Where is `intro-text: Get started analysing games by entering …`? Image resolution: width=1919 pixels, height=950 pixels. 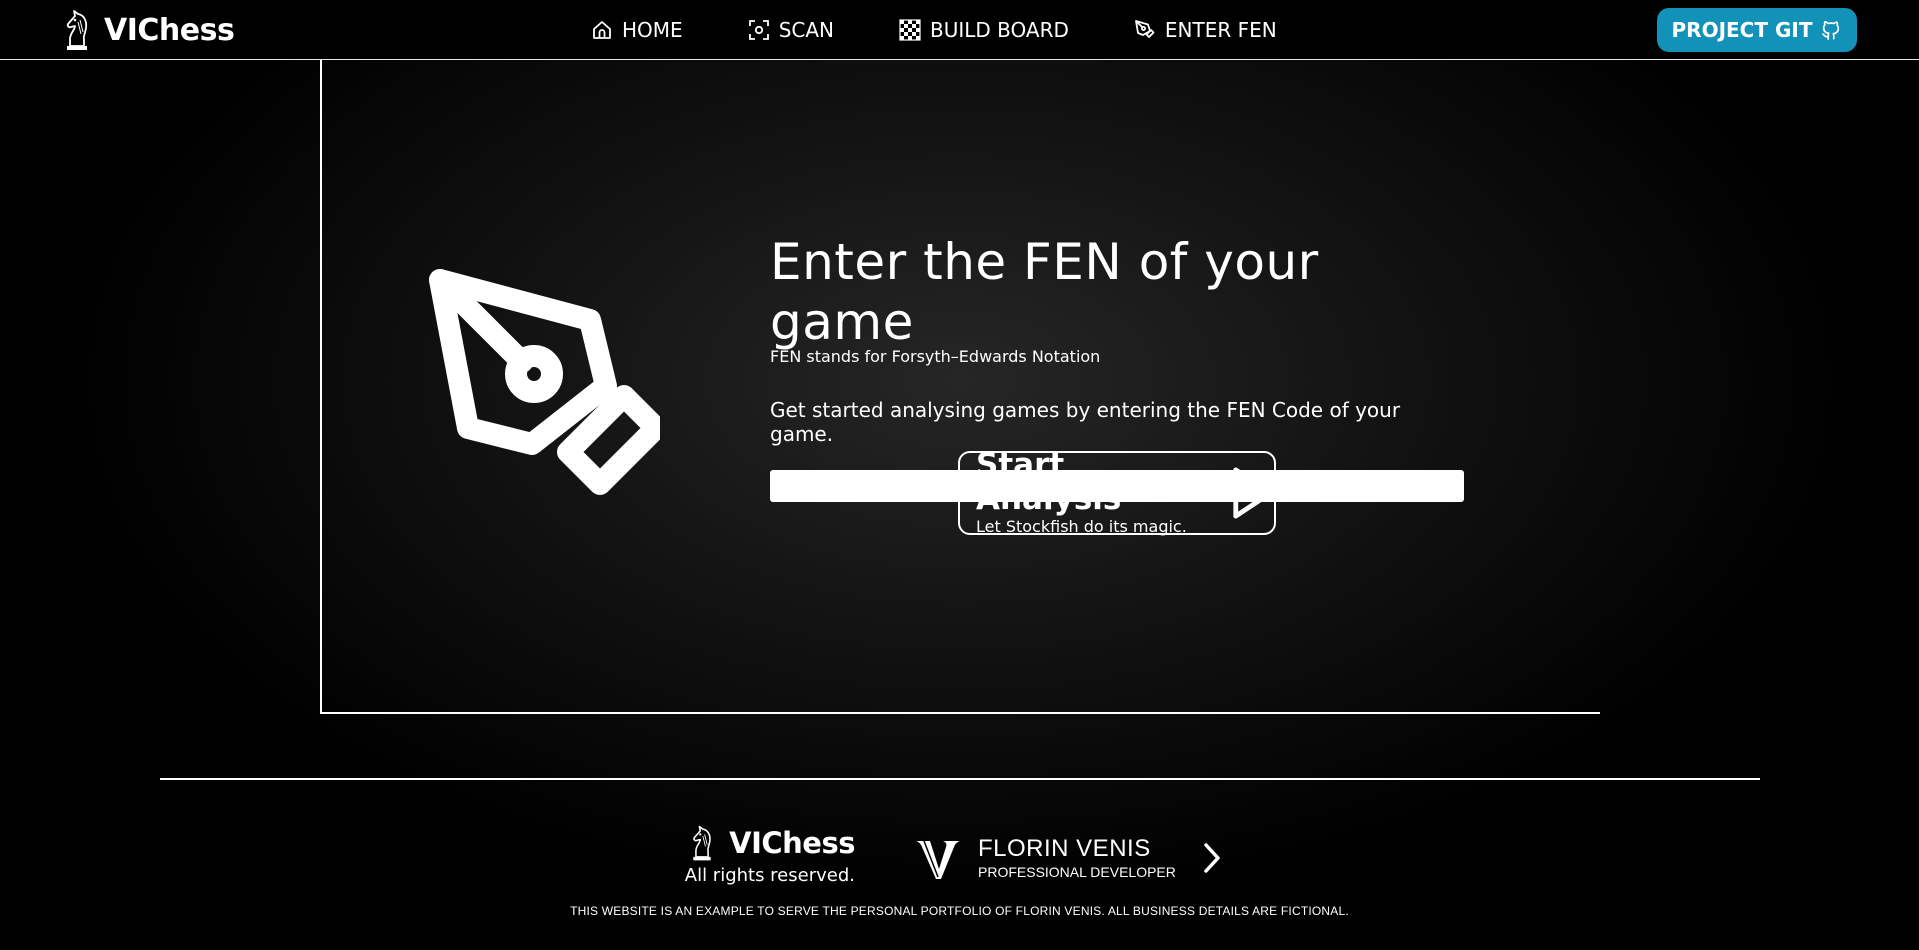
intro-text: Get started analysing games by entering … is located at coordinates (1085, 422).